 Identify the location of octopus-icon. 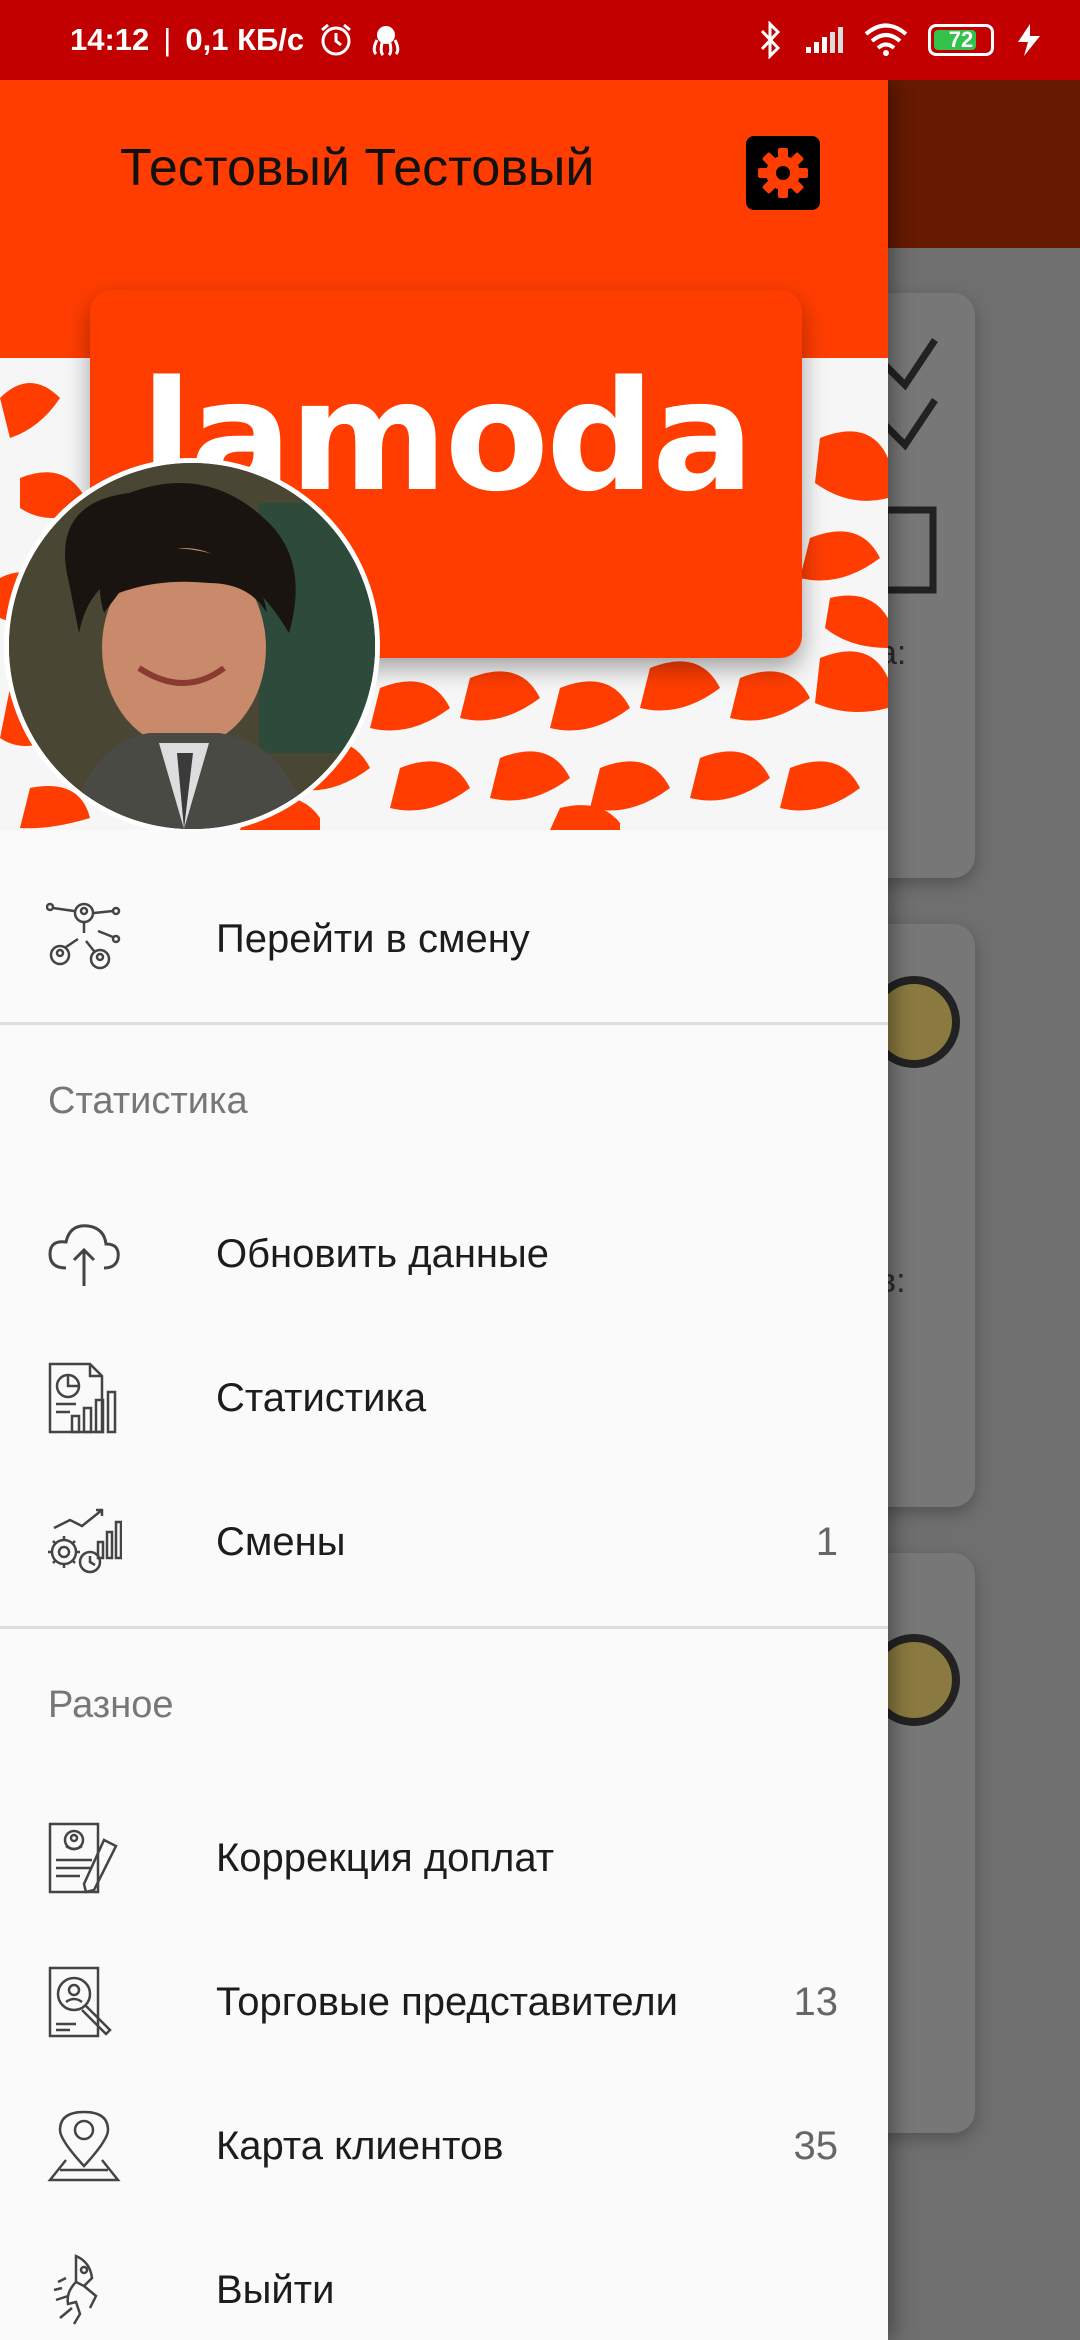
(386, 41).